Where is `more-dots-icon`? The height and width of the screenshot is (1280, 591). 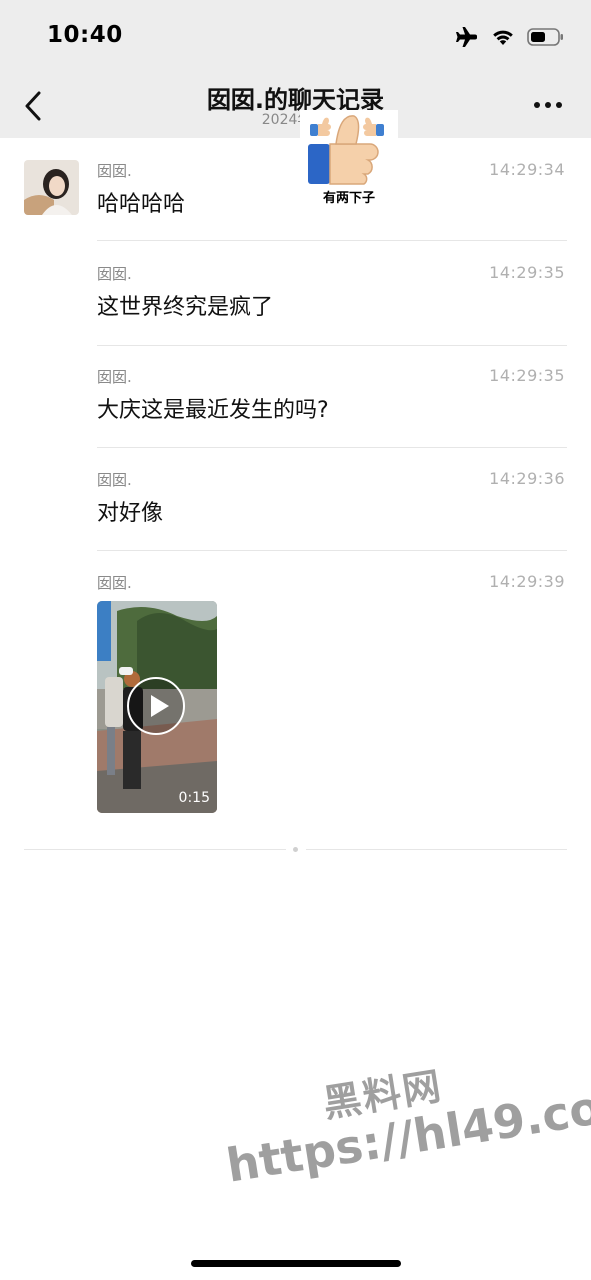
more-dots-icon is located at coordinates (548, 105).